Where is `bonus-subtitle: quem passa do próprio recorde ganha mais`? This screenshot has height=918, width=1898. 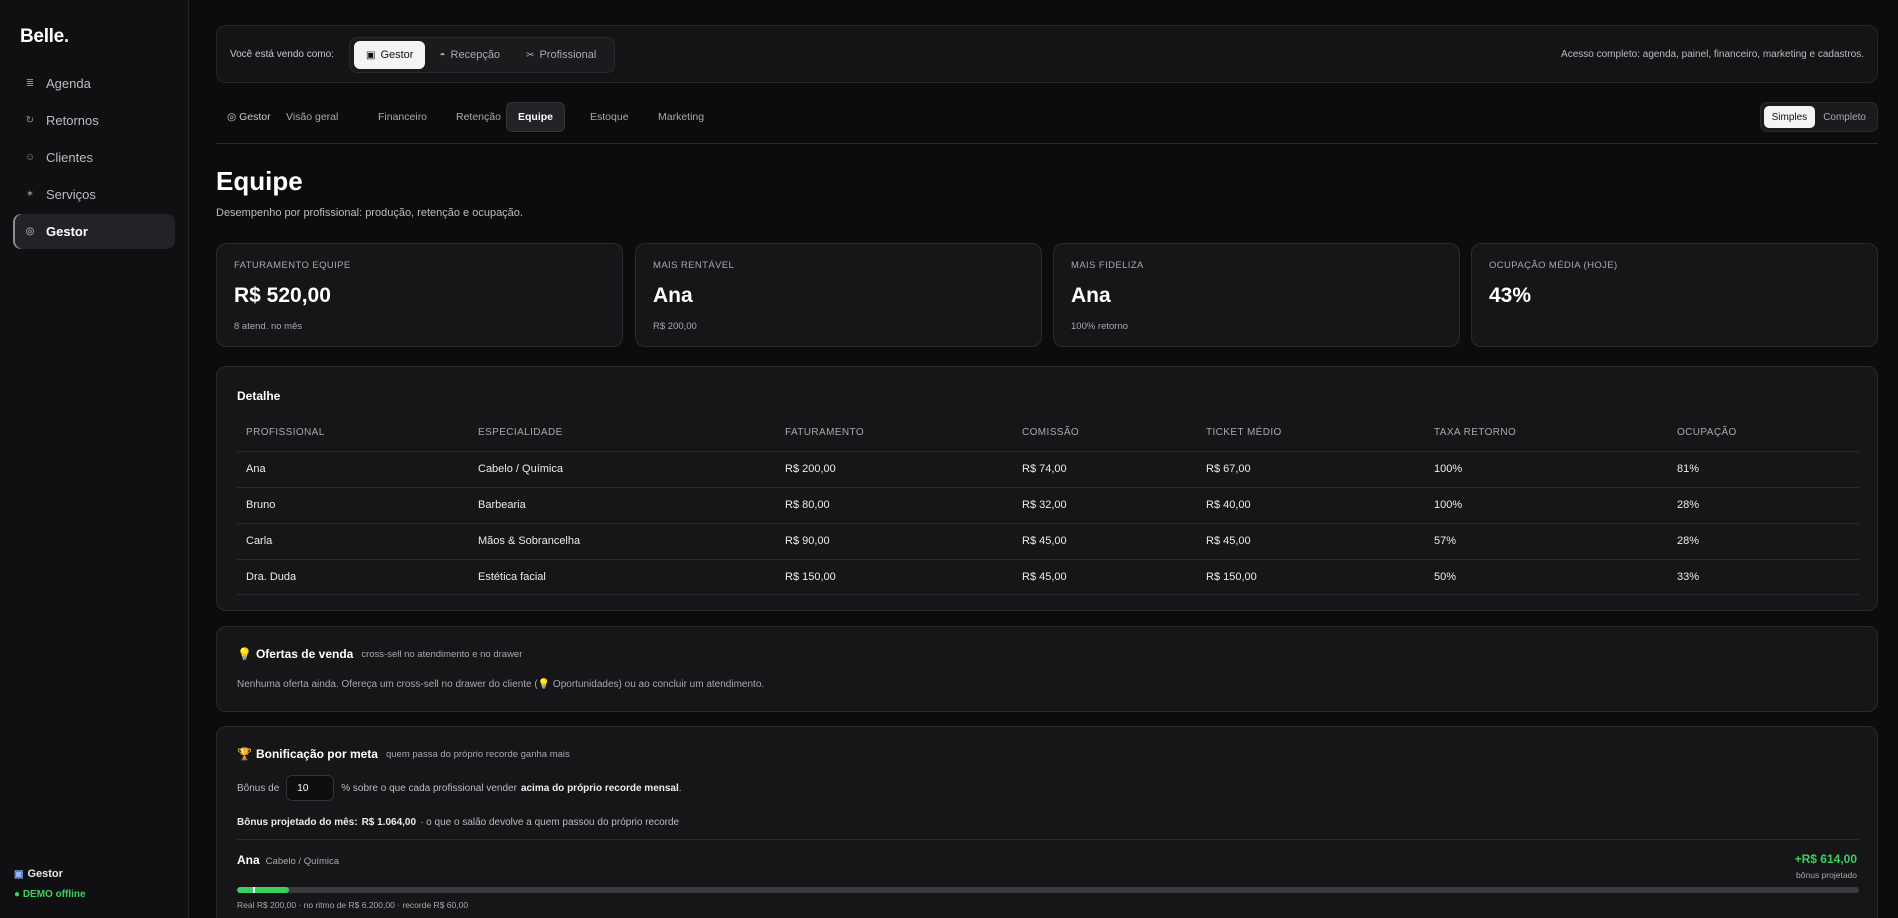
bonus-subtitle: quem passa do próprio recorde ganha mais is located at coordinates (477, 754).